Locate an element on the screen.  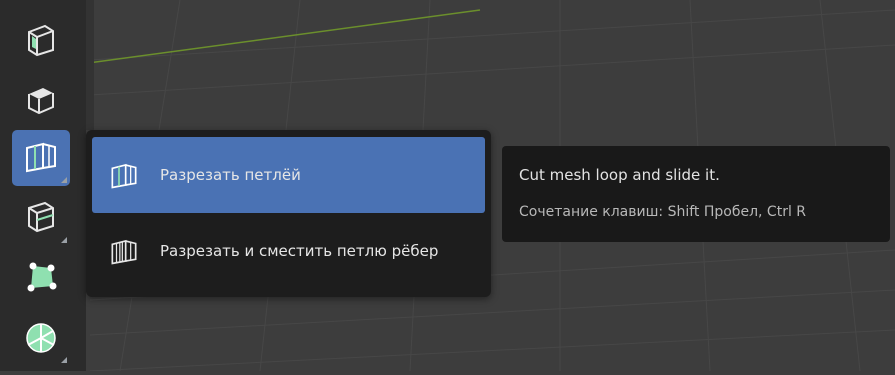
offset-edge-loop-cut-icon is located at coordinates (124, 251).